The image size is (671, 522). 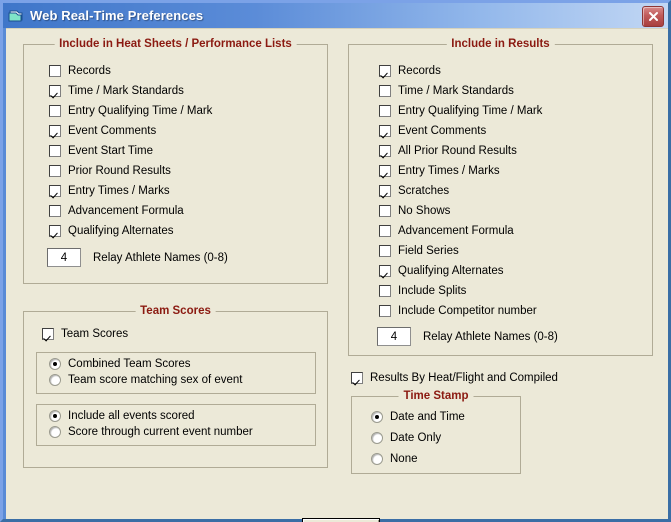 What do you see at coordinates (64, 257) in the screenshot?
I see `relay-athlete-names-input-hs` at bounding box center [64, 257].